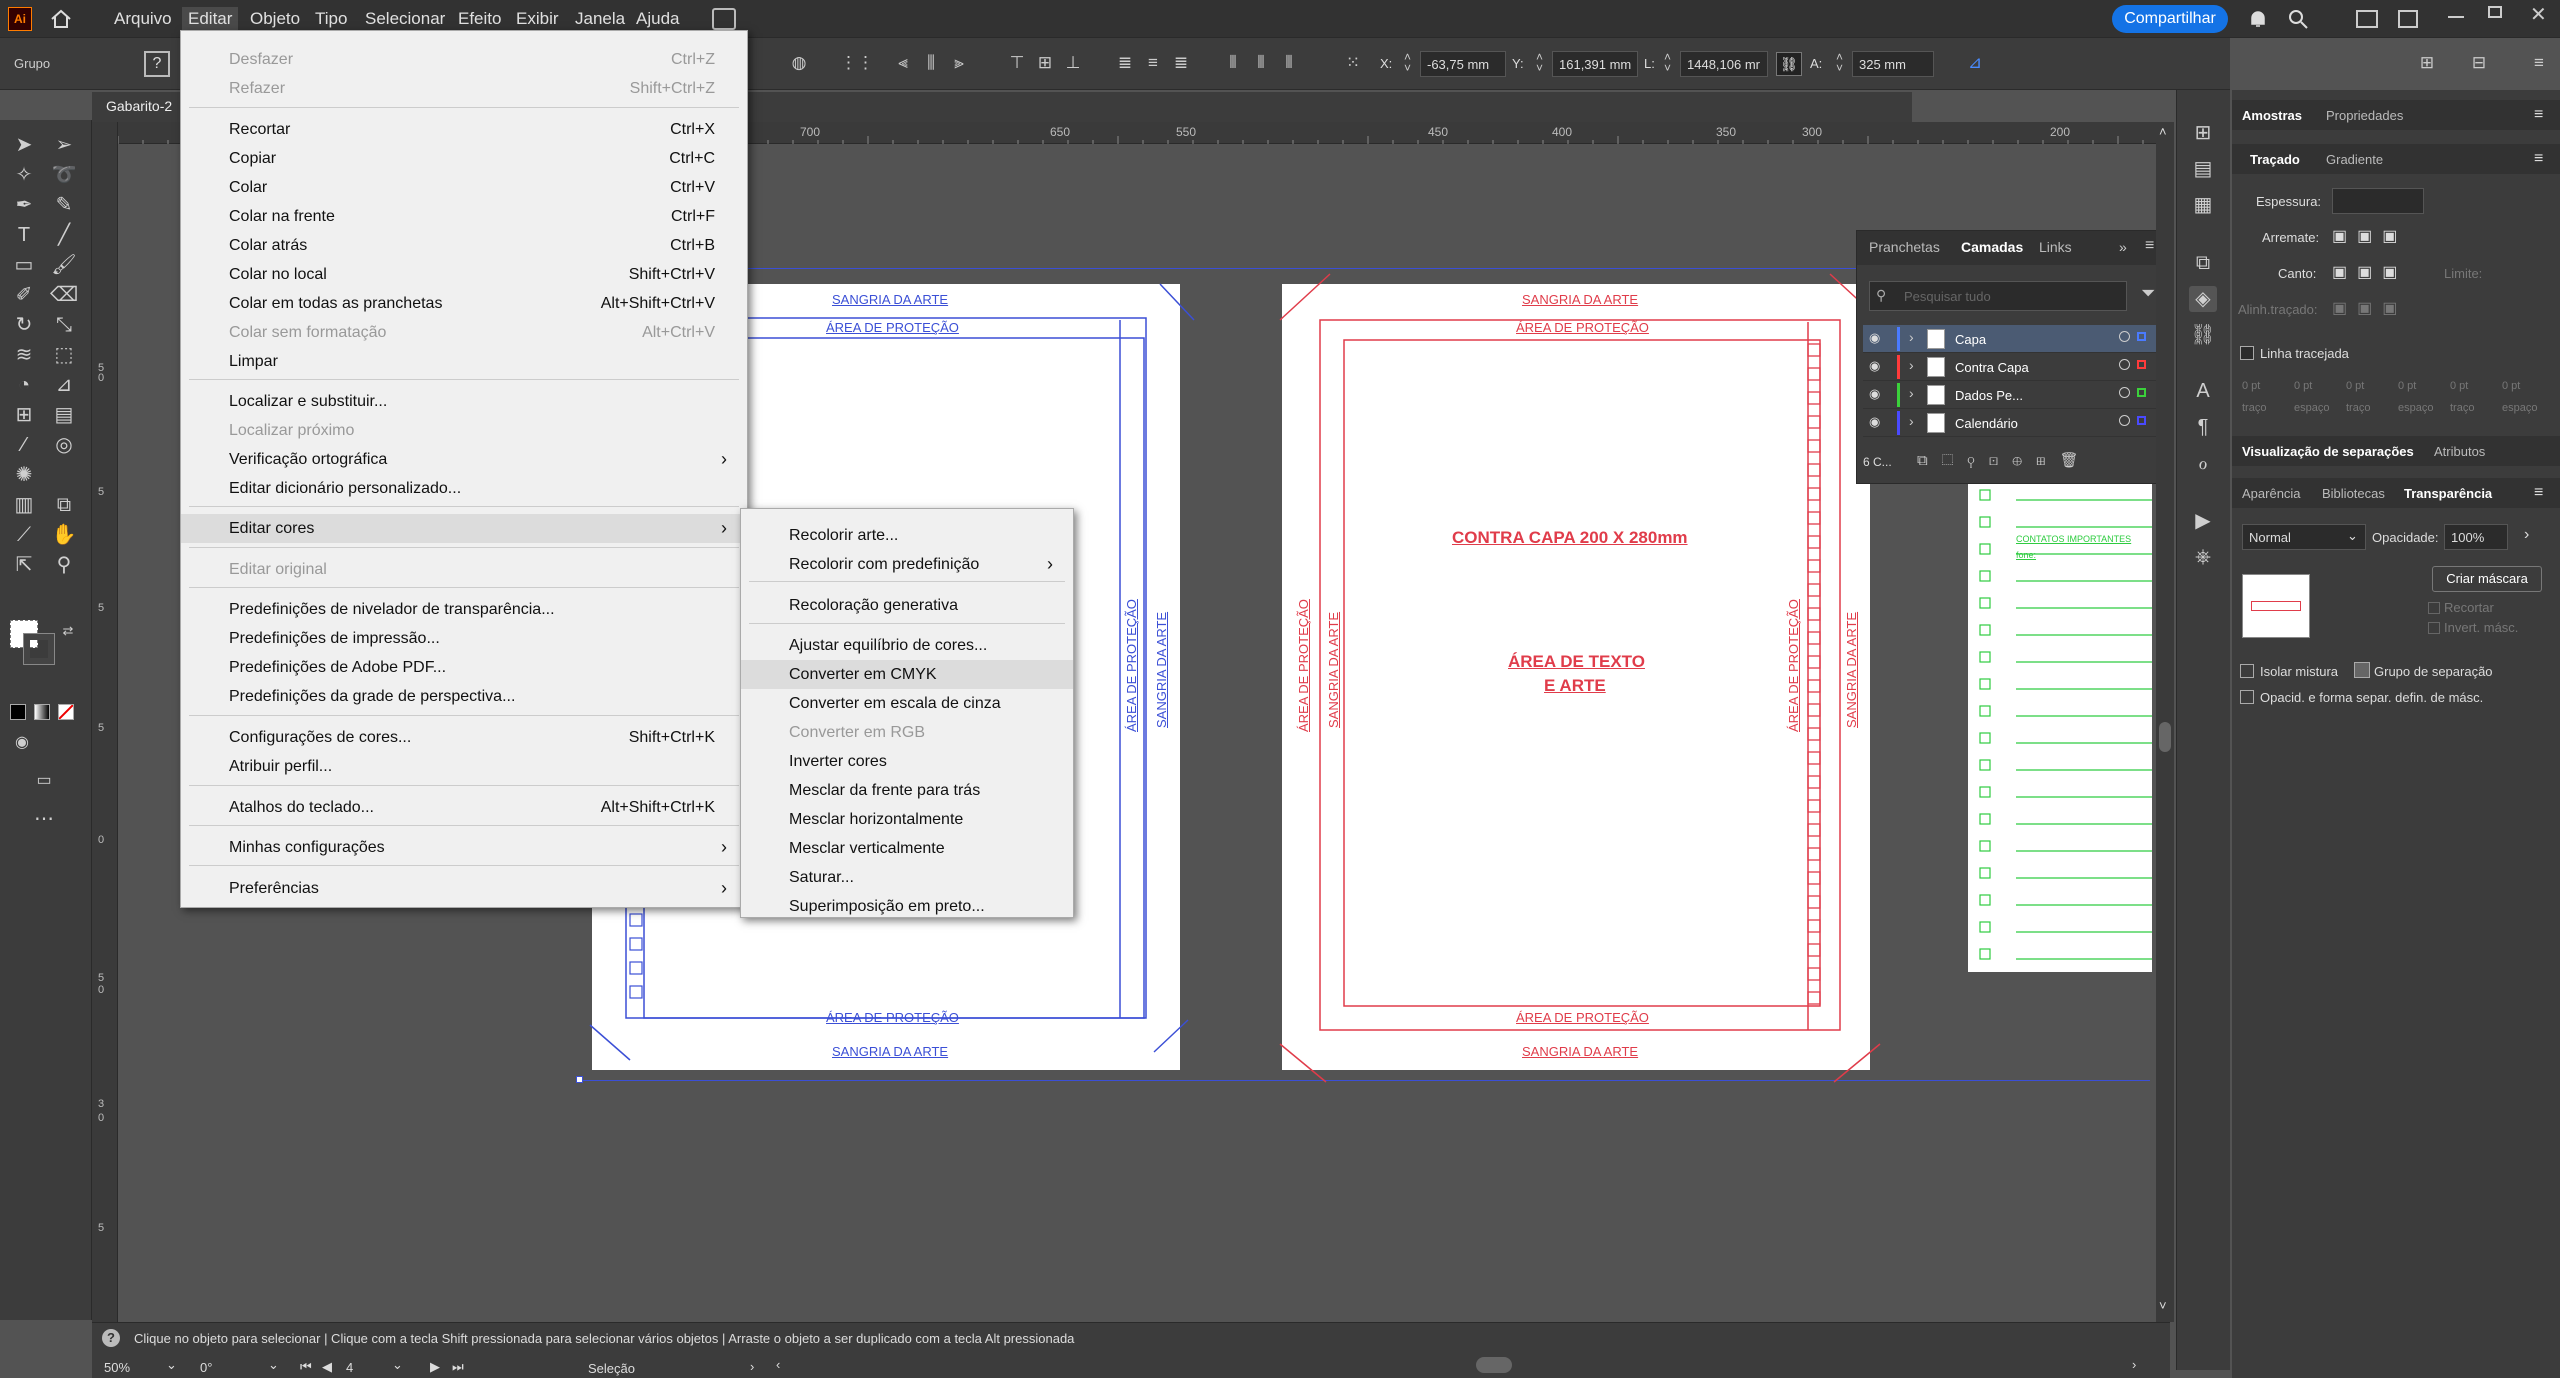 Image resolution: width=2560 pixels, height=1378 pixels. What do you see at coordinates (24, 295) in the screenshot?
I see `shaper-tool-icon: ✐` at bounding box center [24, 295].